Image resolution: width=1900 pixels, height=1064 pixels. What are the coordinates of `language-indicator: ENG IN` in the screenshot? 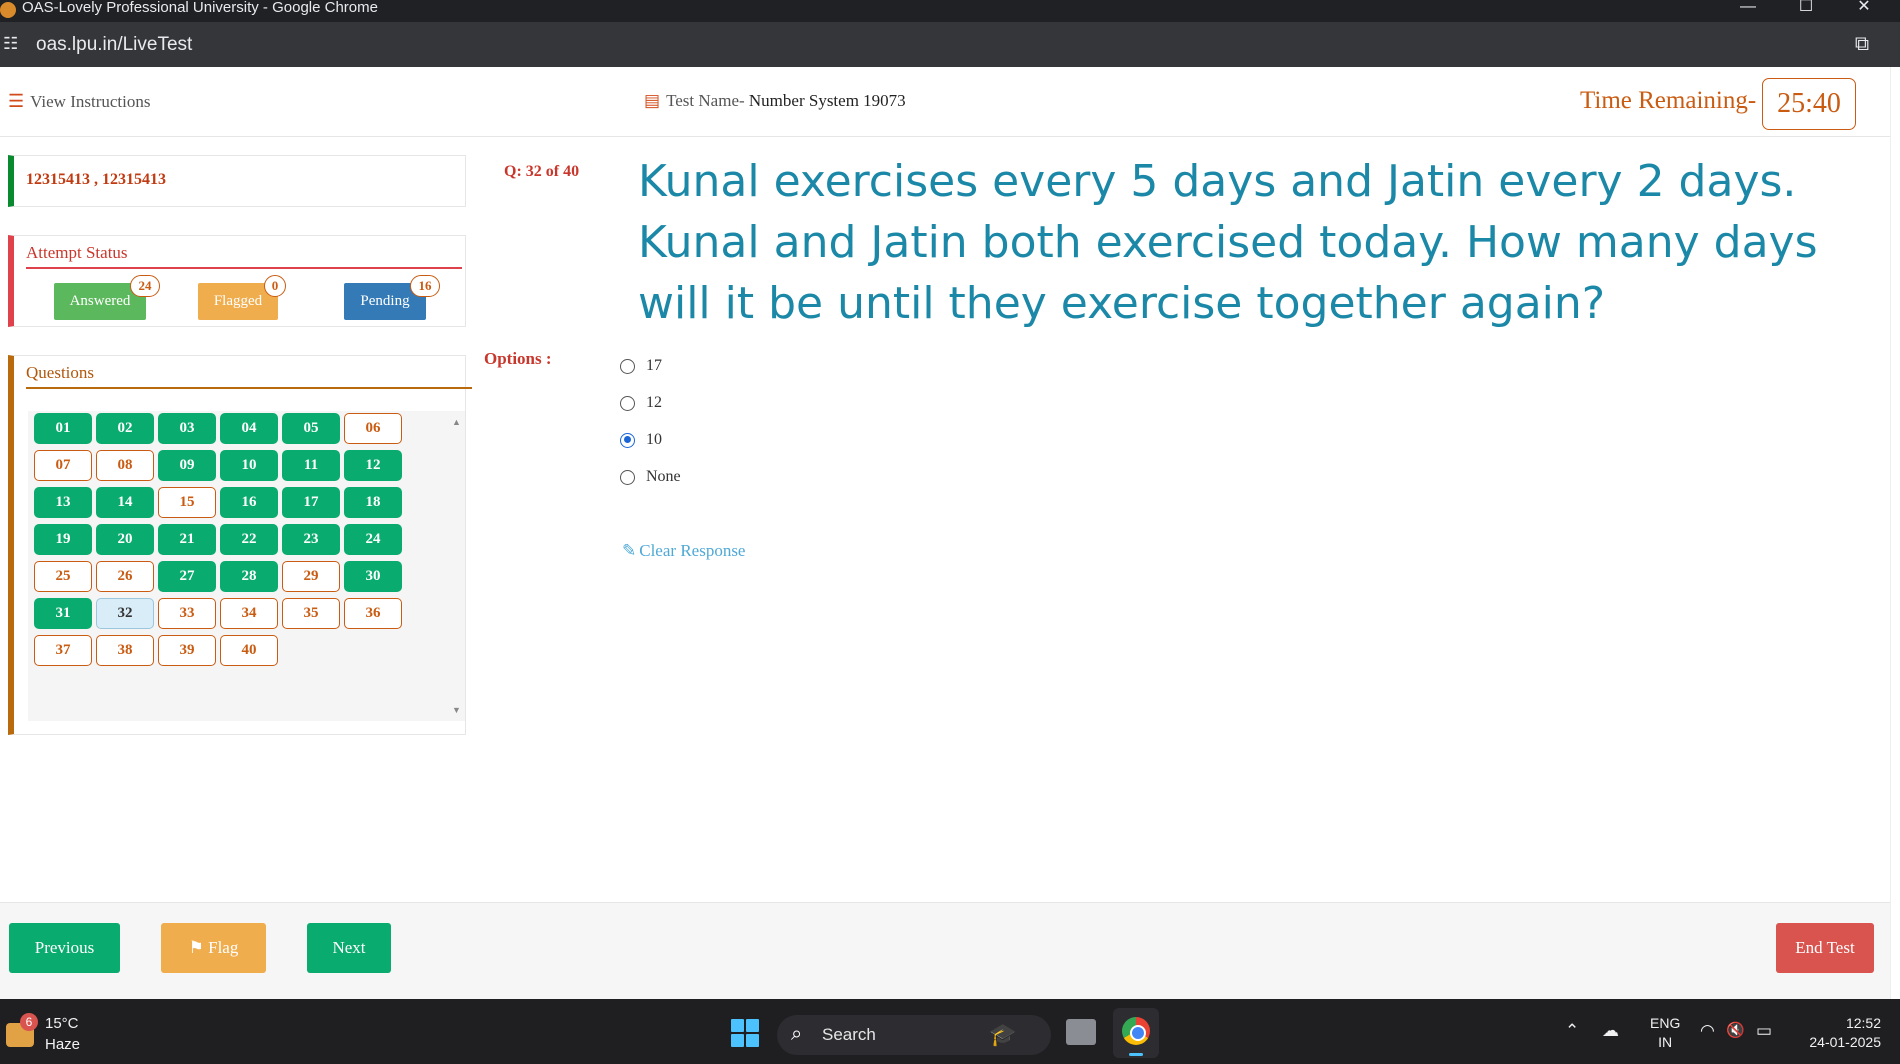 It's located at (1665, 1033).